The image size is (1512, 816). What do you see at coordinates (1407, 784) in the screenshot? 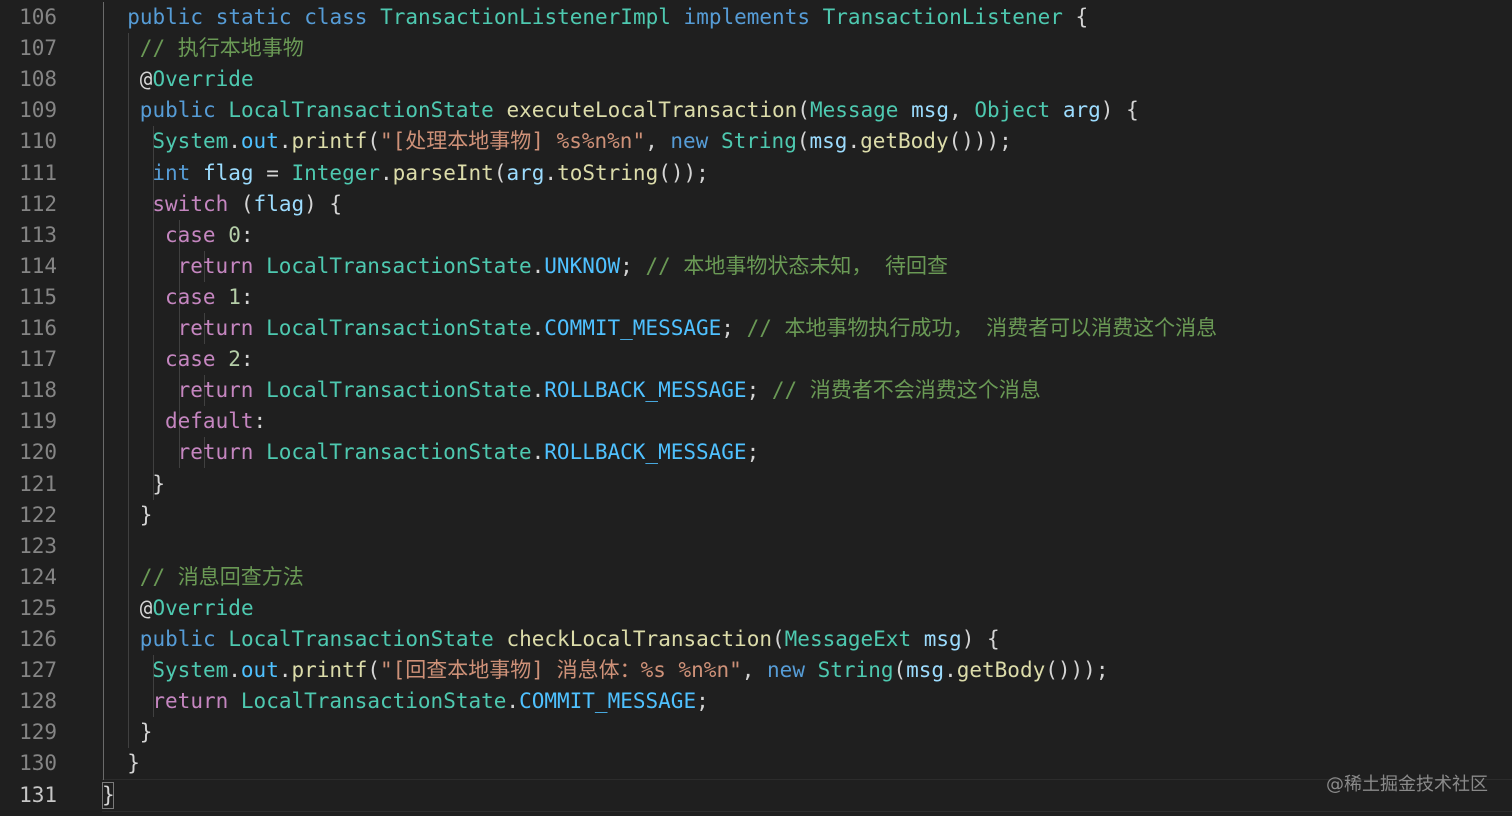
I see `watermark: @稀土掘金技术社区` at bounding box center [1407, 784].